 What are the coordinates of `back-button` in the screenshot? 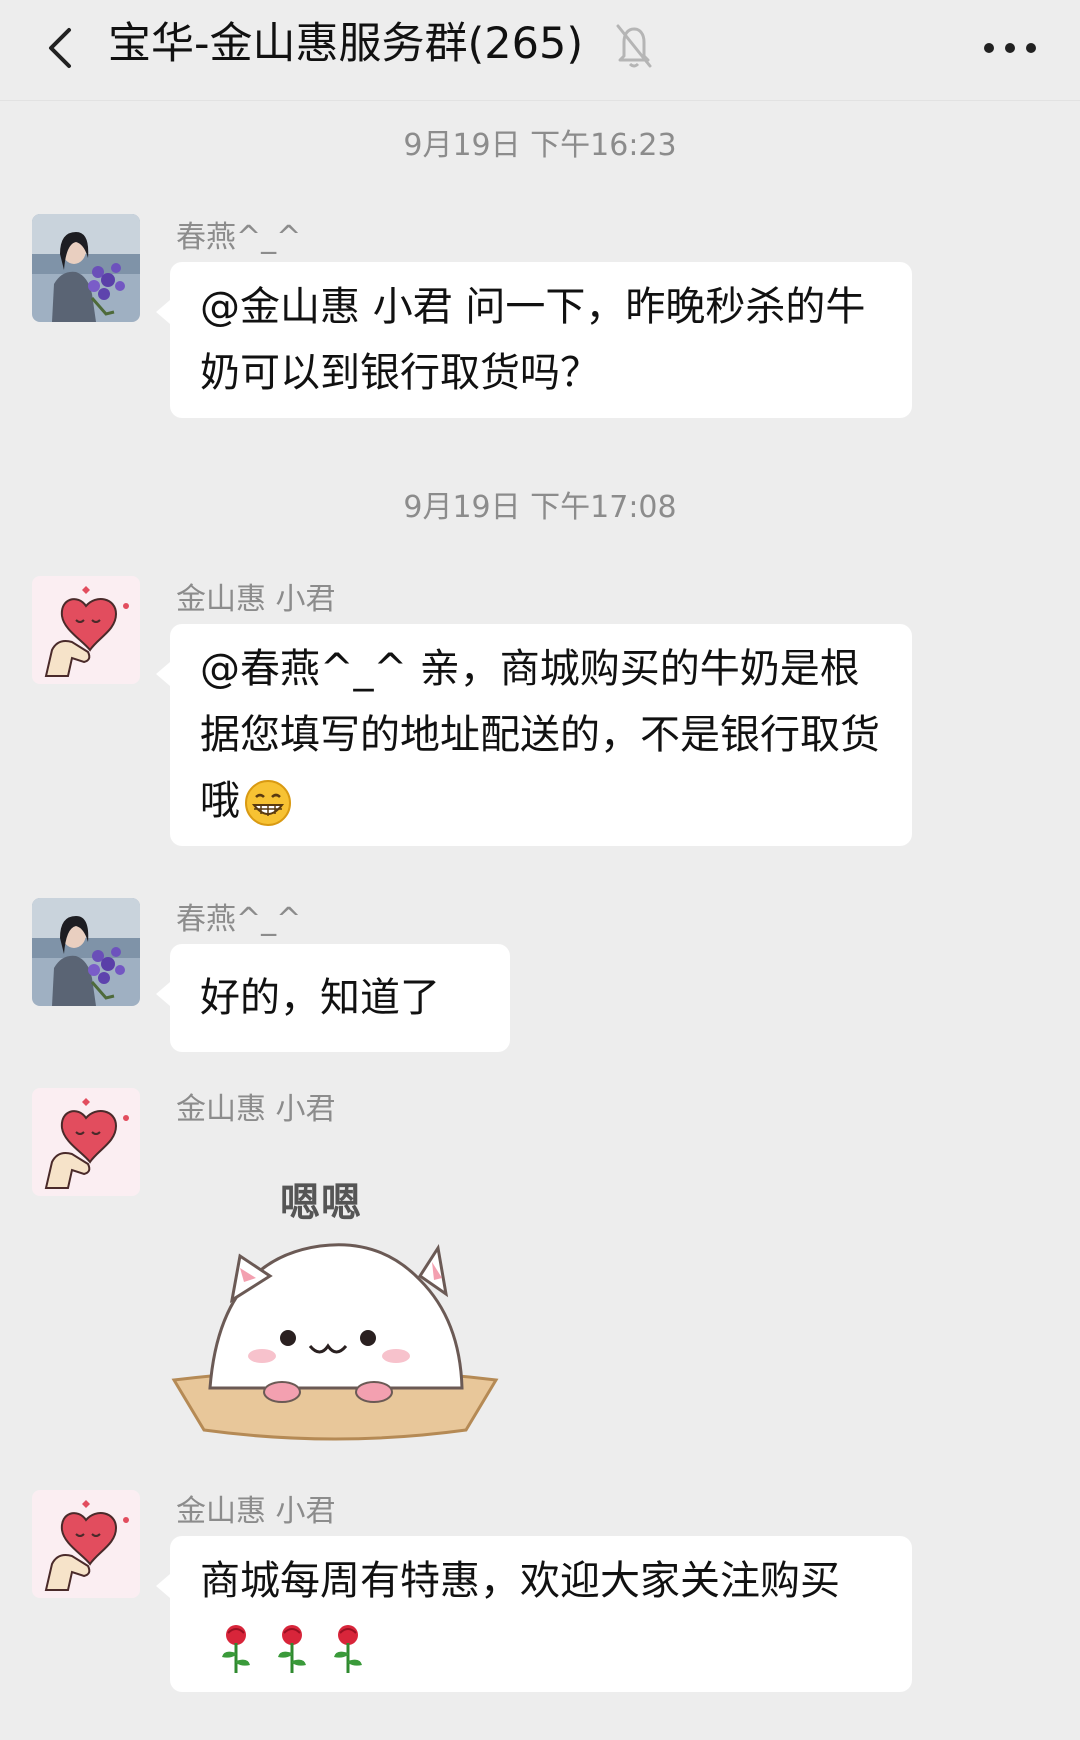 It's located at (60, 48).